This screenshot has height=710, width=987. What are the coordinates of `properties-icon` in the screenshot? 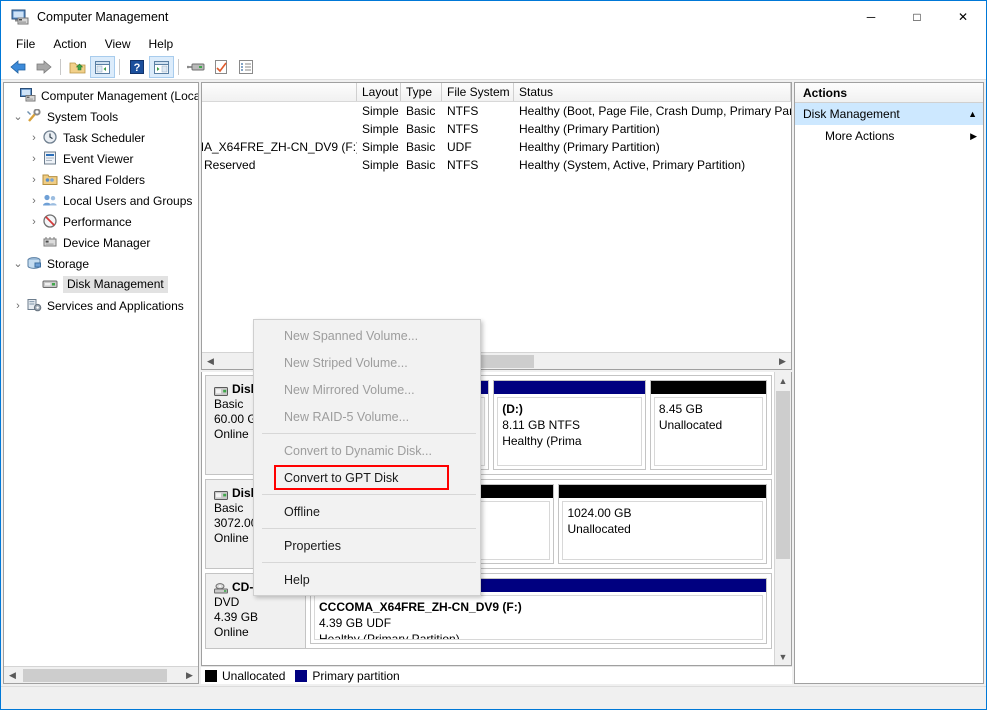 It's located at (220, 66).